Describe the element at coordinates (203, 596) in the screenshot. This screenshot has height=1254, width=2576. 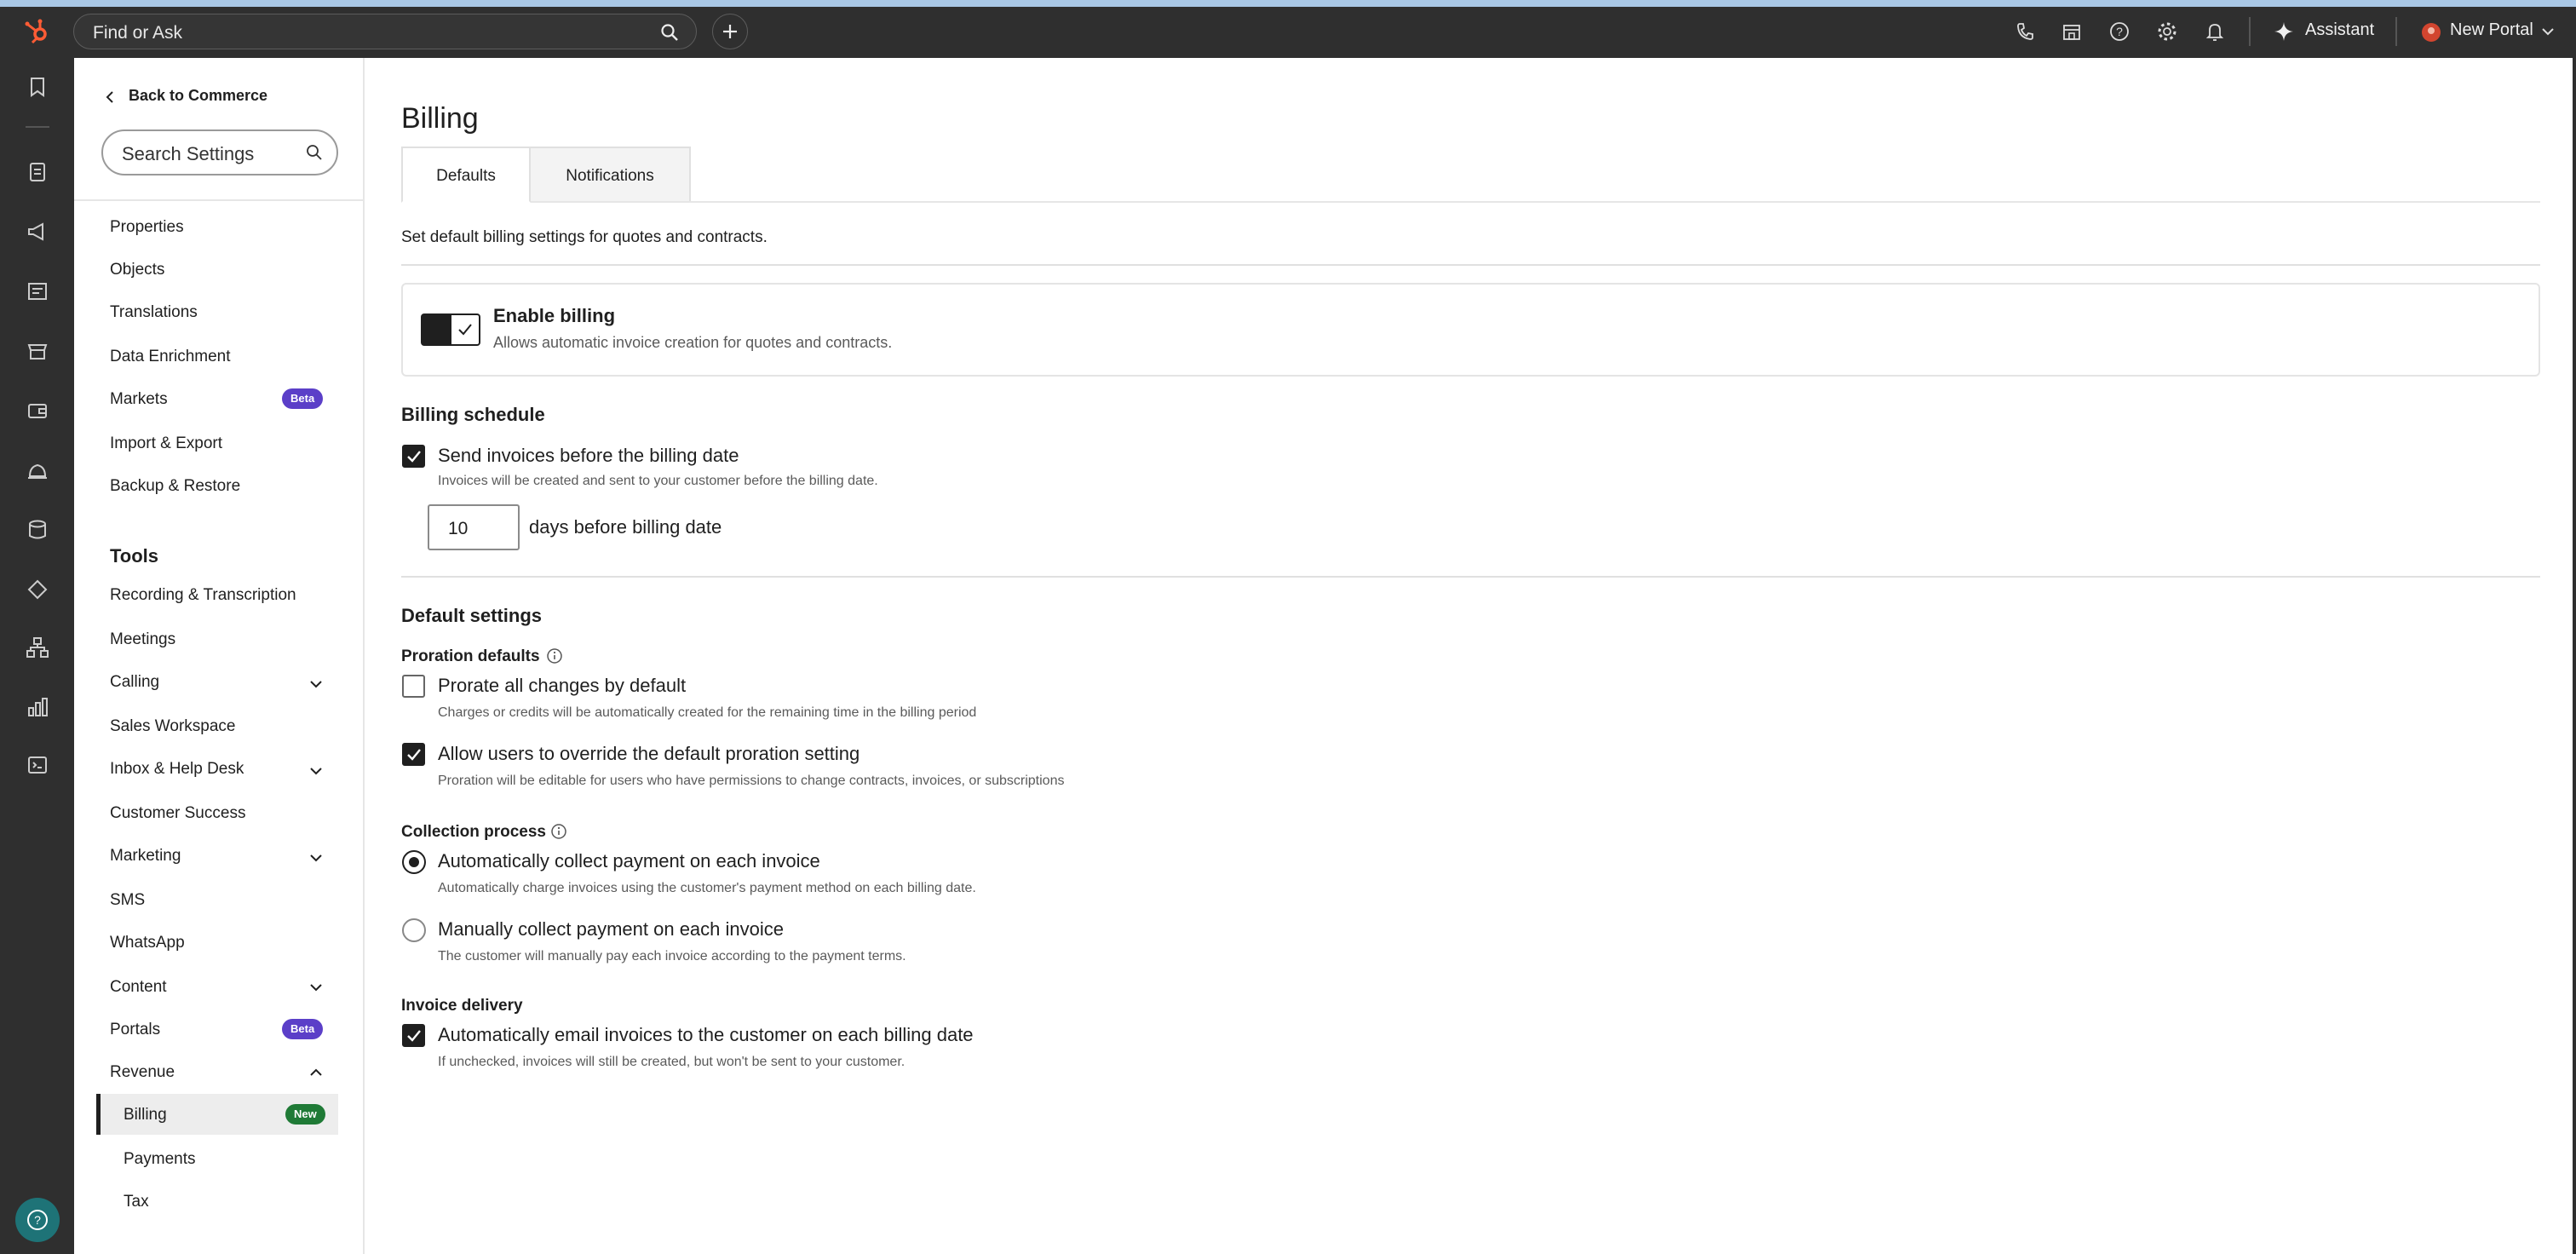
I see `sidebar-item-recording: Recording & Transcription` at that location.